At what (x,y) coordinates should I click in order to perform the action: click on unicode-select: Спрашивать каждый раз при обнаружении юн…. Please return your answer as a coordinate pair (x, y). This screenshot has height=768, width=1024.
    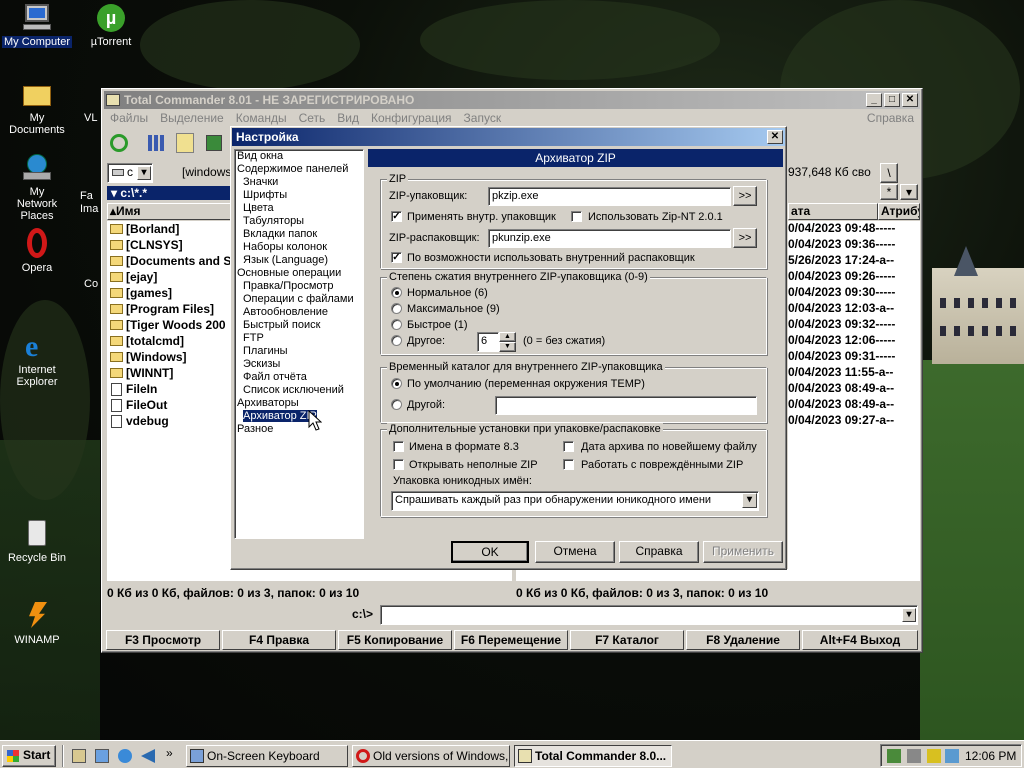
    Looking at the image, I should click on (575, 501).